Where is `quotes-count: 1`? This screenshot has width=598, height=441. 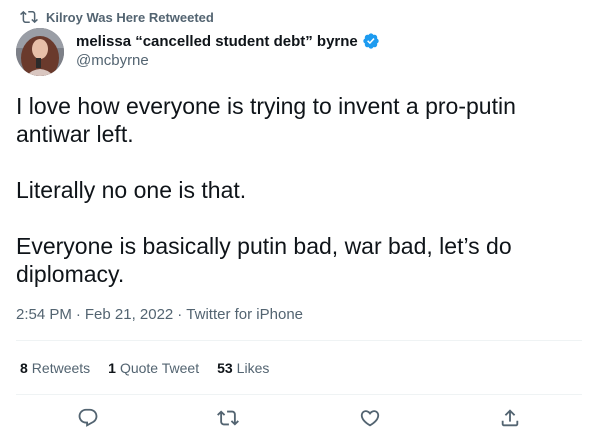
quotes-count: 1 is located at coordinates (112, 368).